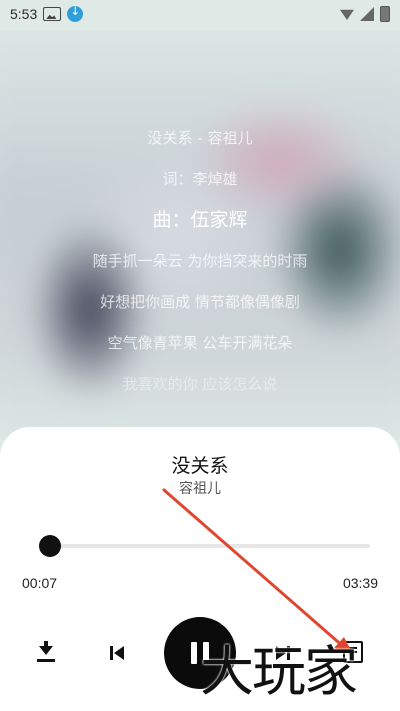  What do you see at coordinates (347, 14) in the screenshot?
I see `wifi-icon` at bounding box center [347, 14].